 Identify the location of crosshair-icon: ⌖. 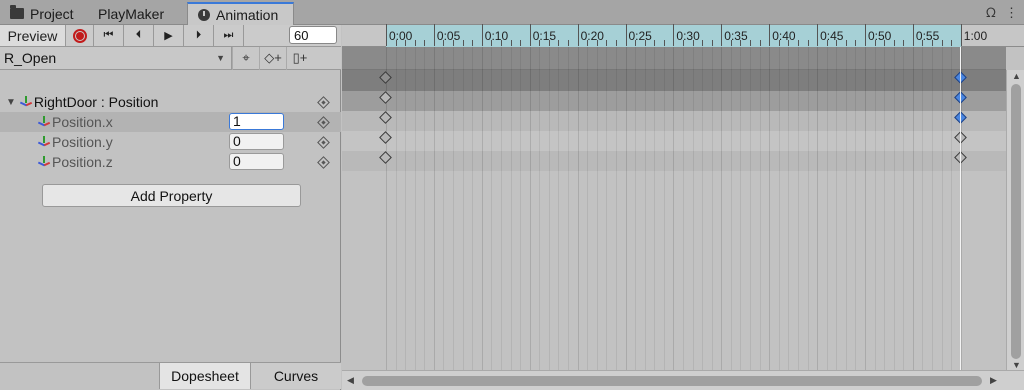
(245, 58).